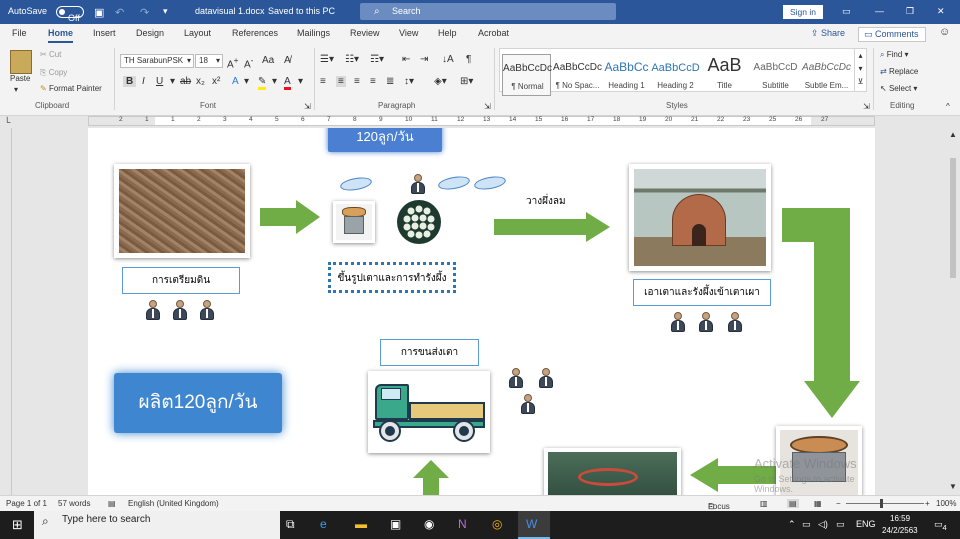 This screenshot has width=960, height=539. I want to click on shrink-font-icon: A-, so click(248, 62).